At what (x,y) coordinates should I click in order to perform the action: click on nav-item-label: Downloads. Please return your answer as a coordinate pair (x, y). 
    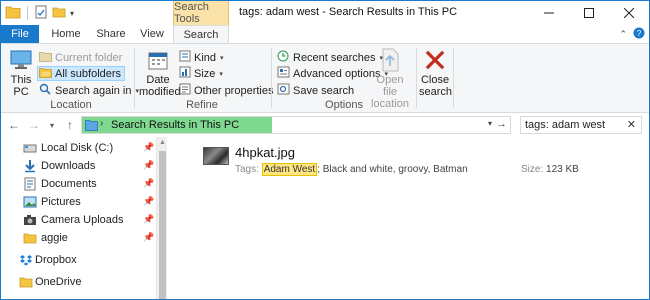
    Looking at the image, I should click on (68, 166).